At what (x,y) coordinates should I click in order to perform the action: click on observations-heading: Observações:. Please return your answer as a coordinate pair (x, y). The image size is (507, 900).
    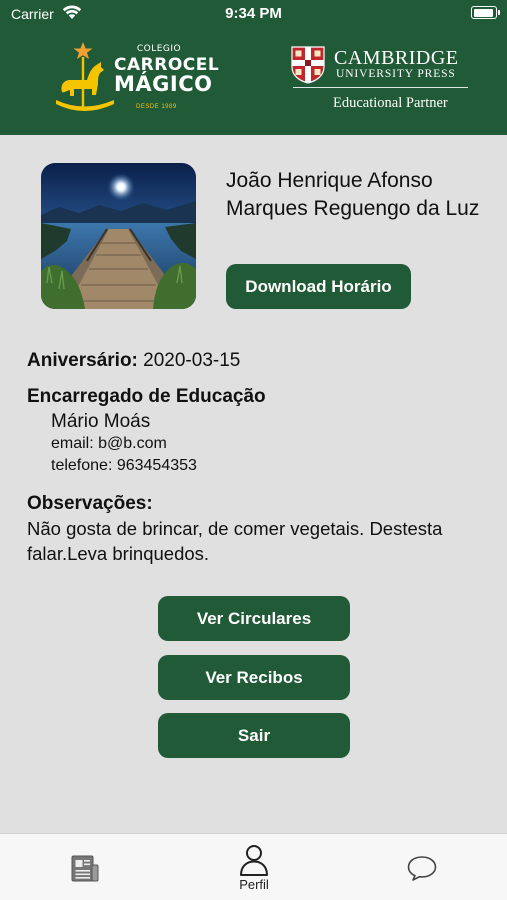
    Looking at the image, I should click on (90, 503).